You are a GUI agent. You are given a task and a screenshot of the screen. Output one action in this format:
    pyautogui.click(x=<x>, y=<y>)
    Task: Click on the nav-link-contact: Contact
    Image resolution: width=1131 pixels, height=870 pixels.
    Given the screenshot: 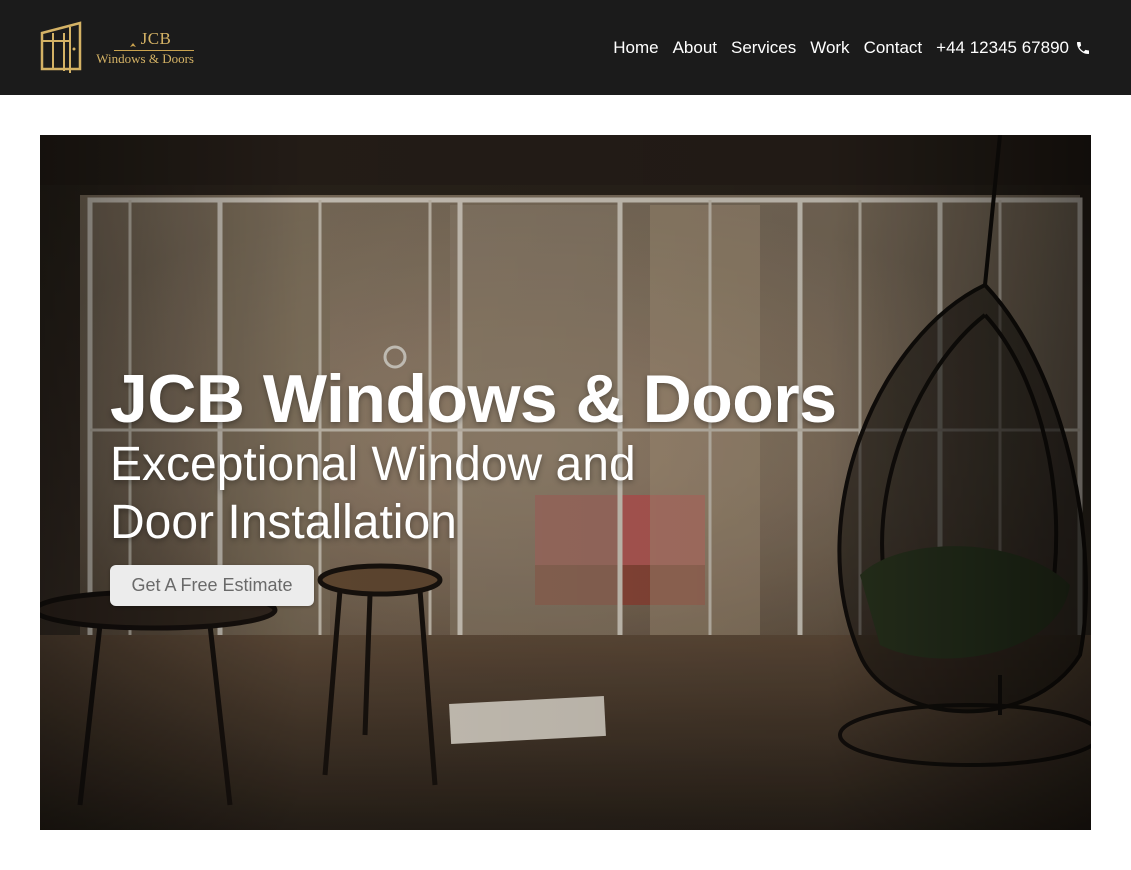 What is the action you would take?
    pyautogui.click(x=893, y=48)
    